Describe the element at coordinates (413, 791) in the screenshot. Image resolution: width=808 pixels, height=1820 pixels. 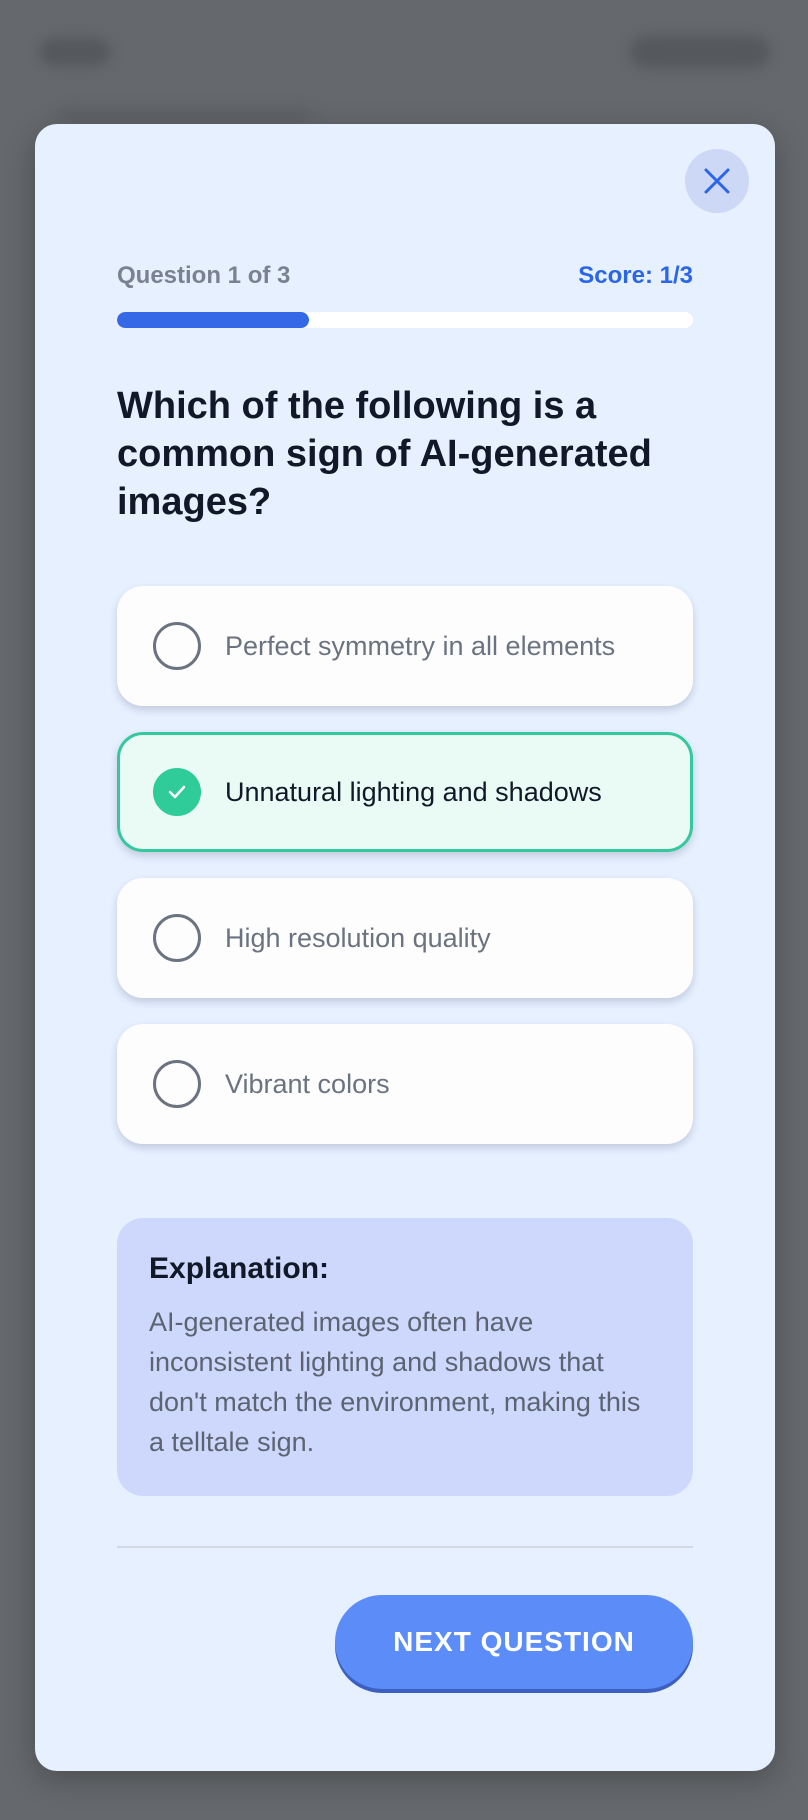
I see `option-label: Unnatural lighting and shadows` at that location.